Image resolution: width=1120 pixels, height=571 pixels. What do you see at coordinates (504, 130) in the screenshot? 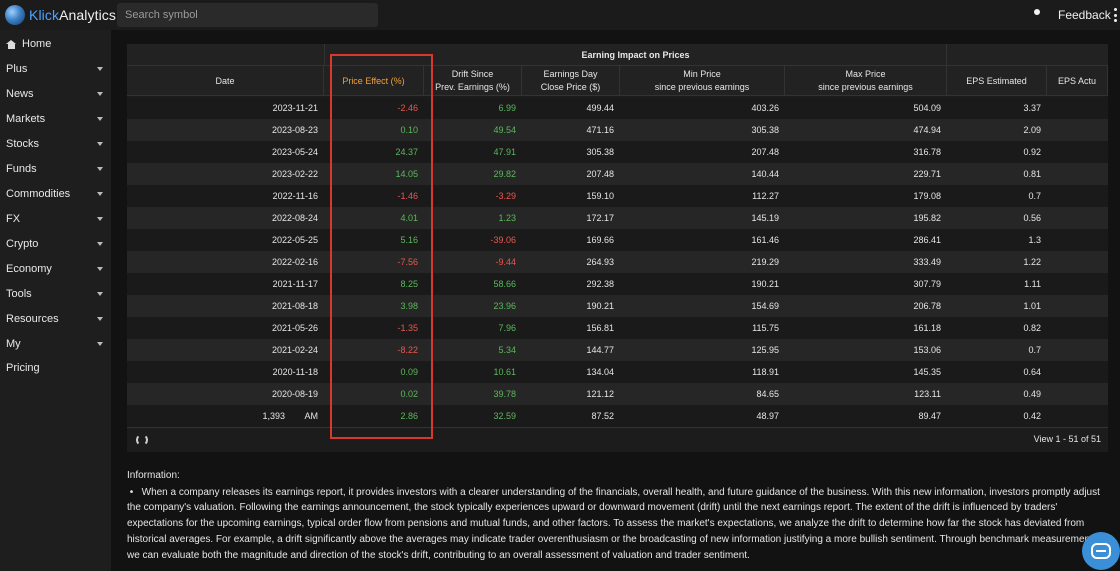
I see `cell-drift: 49.54` at bounding box center [504, 130].